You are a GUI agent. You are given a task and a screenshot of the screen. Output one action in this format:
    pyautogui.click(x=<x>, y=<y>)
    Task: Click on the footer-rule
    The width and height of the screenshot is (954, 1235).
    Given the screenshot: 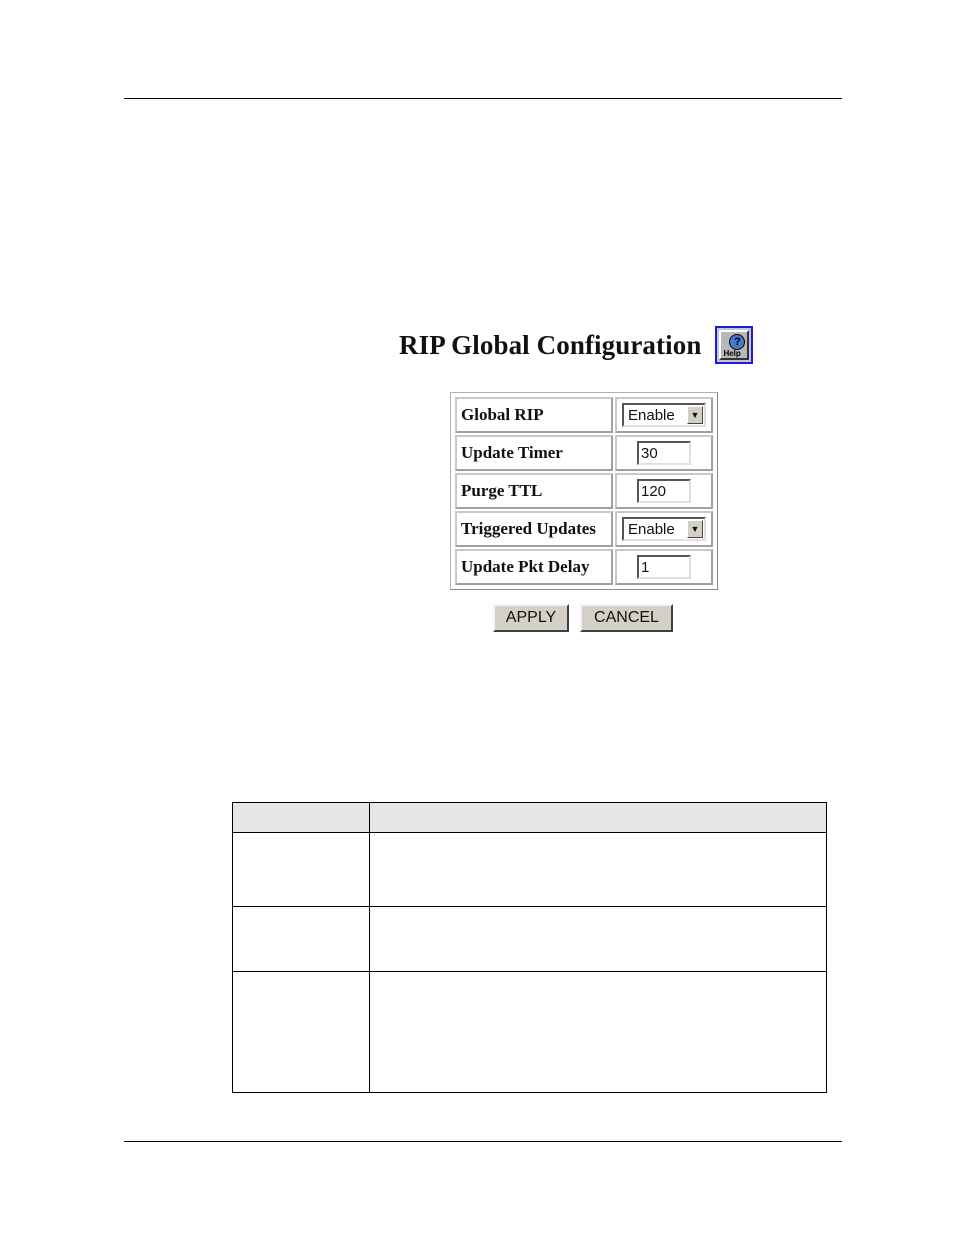 What is the action you would take?
    pyautogui.click(x=483, y=1141)
    